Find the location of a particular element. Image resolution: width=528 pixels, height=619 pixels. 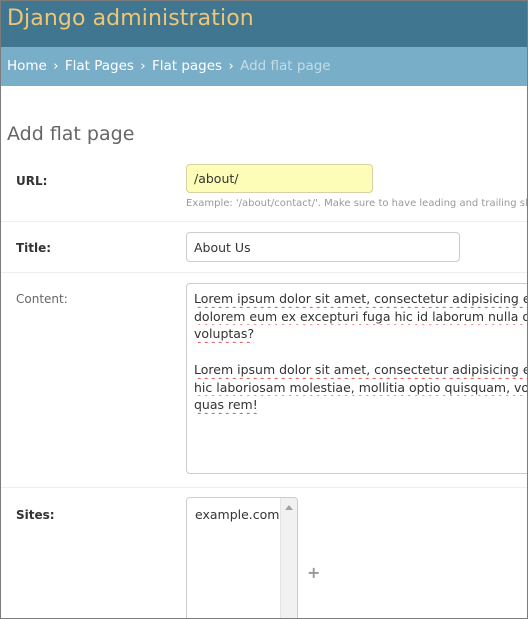

content-label: Content: is located at coordinates (42, 299).